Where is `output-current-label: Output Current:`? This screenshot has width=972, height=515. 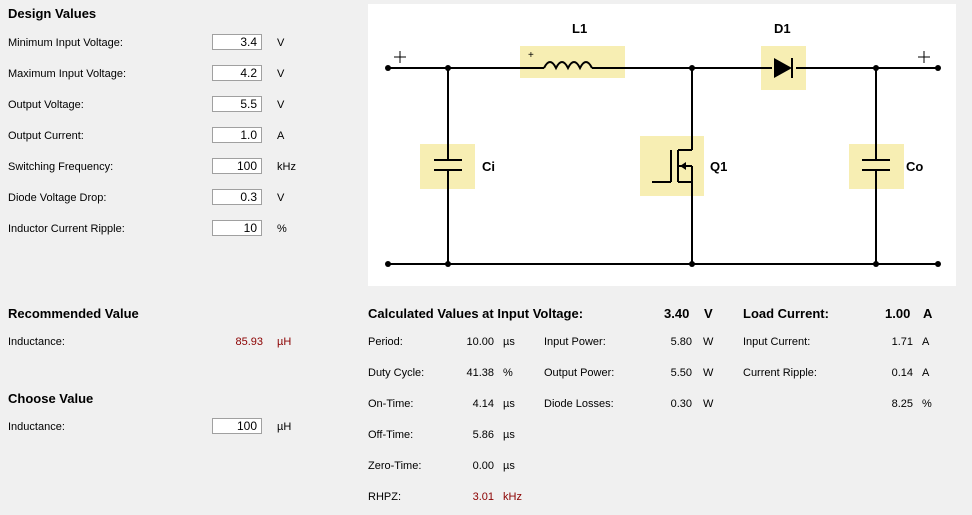 output-current-label: Output Current: is located at coordinates (46, 136).